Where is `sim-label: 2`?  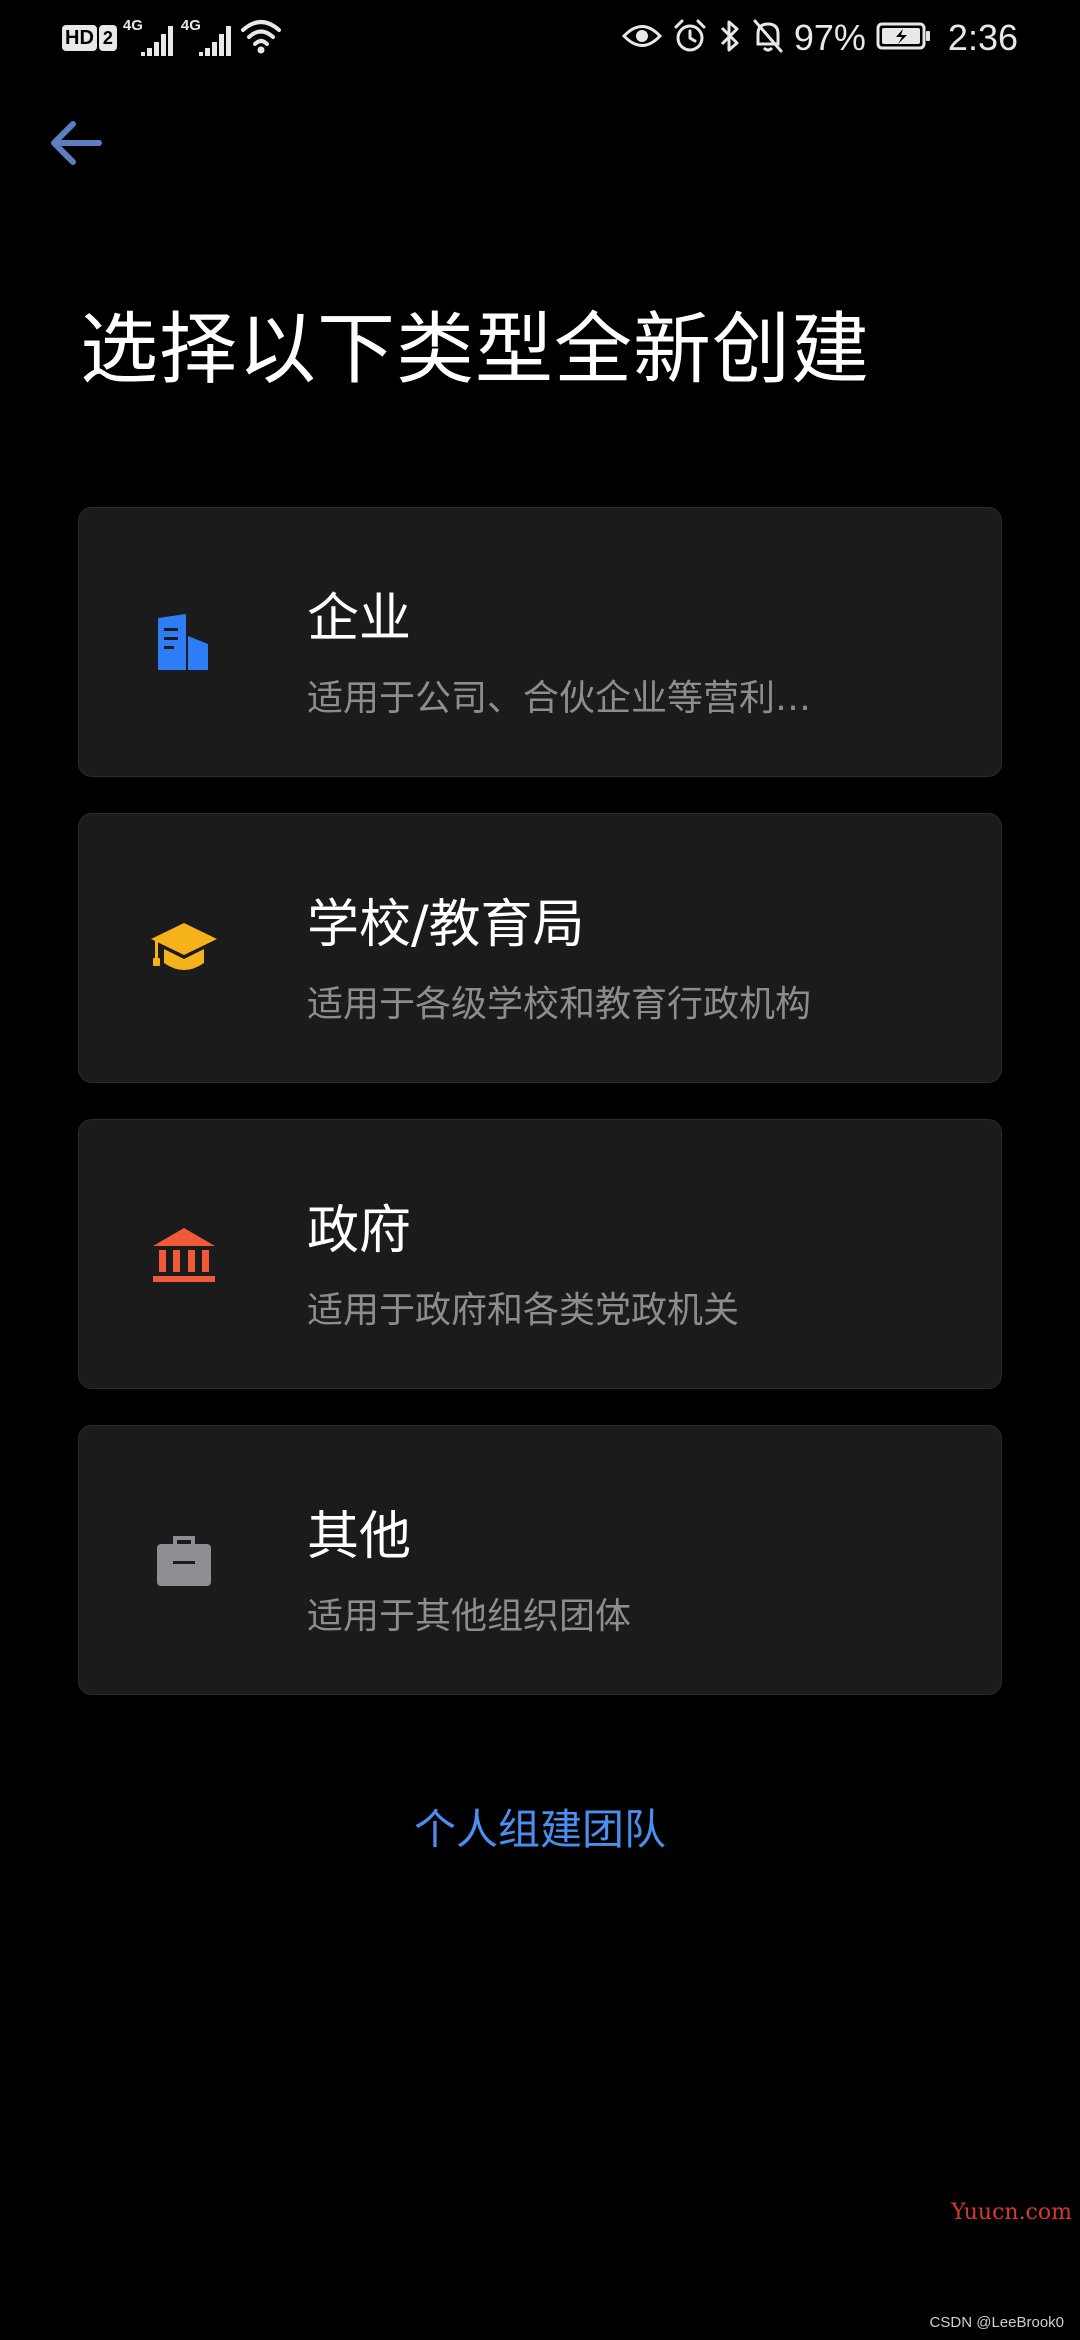 sim-label: 2 is located at coordinates (107, 38).